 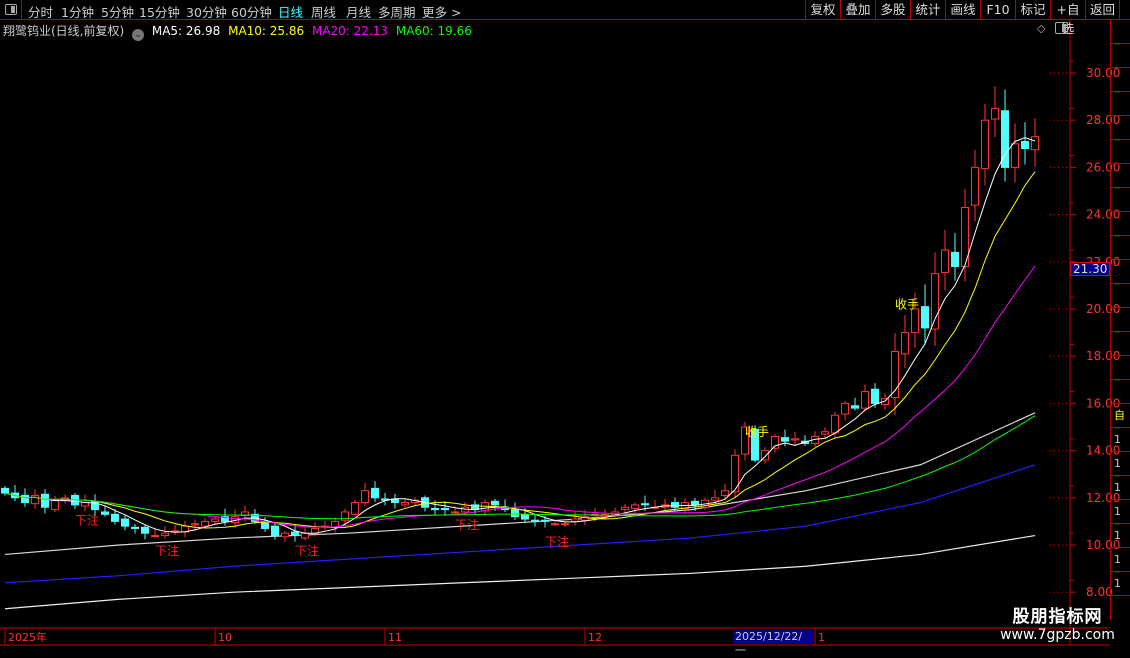 I want to click on ma-line-ma60, so click(x=520, y=467).